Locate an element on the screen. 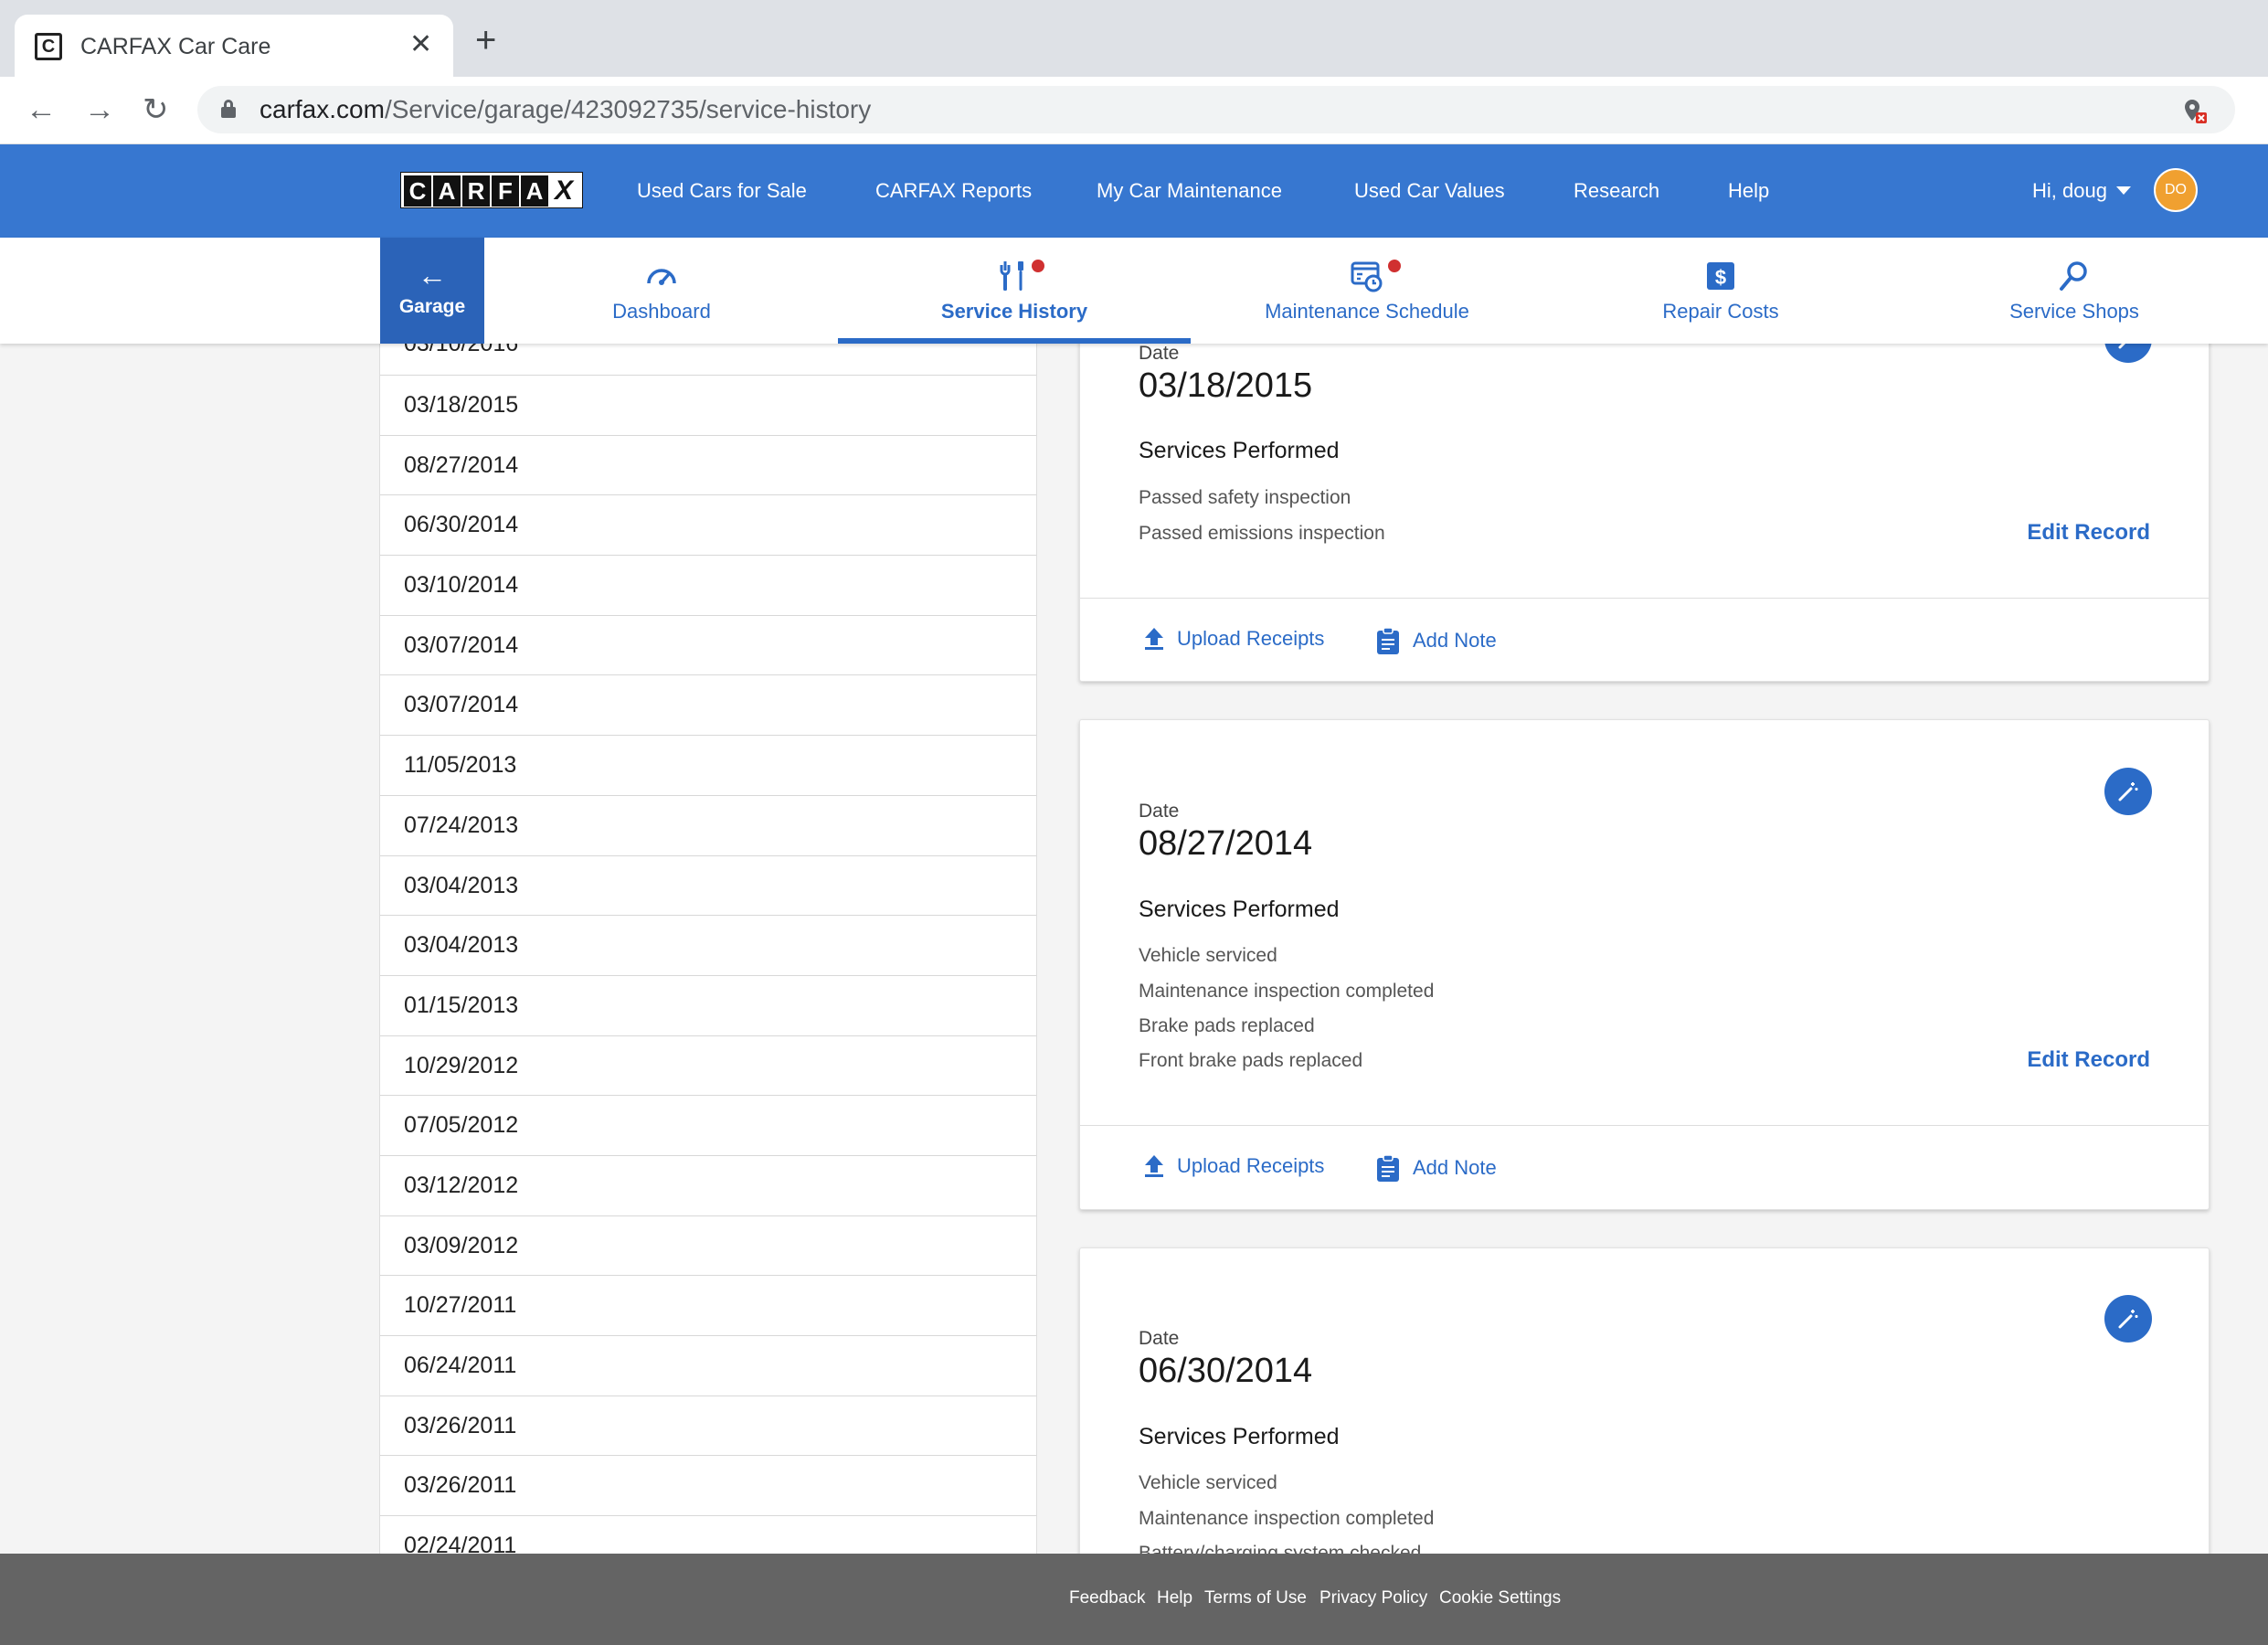  user-greeting: Hi, doug is located at coordinates (2069, 191).